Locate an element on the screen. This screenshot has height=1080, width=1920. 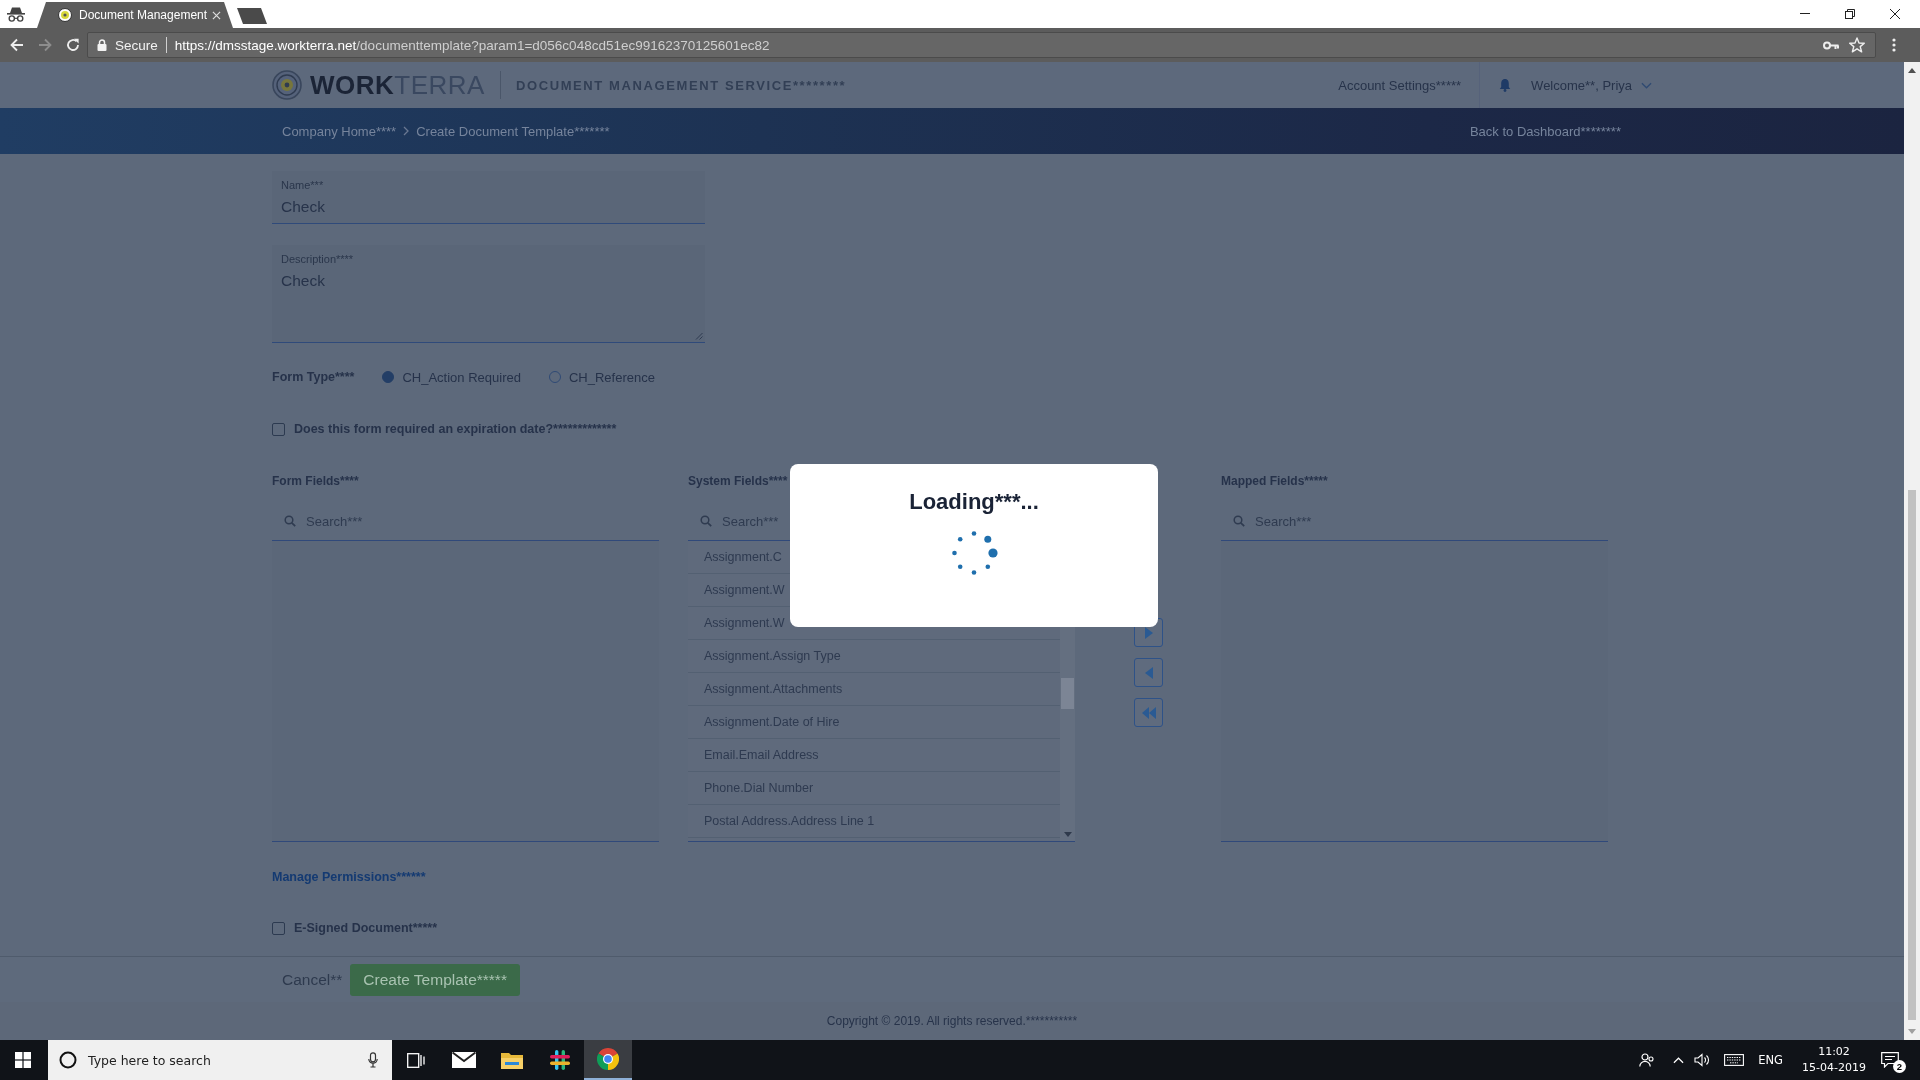
security-label: Secure is located at coordinates (136, 45).